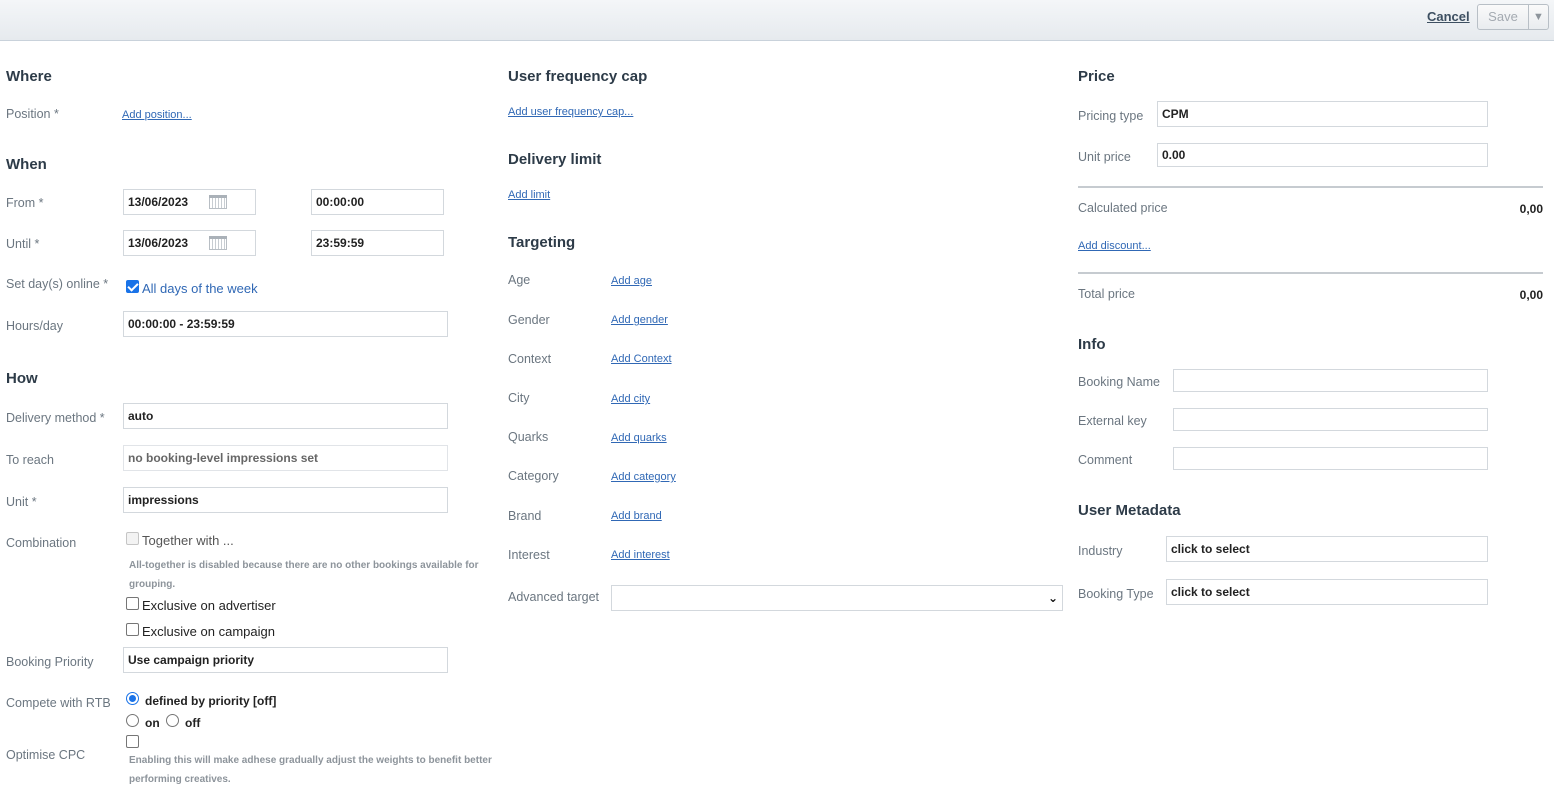 The image size is (1554, 795). I want to click on total-price-value: 0,00, so click(1531, 295).